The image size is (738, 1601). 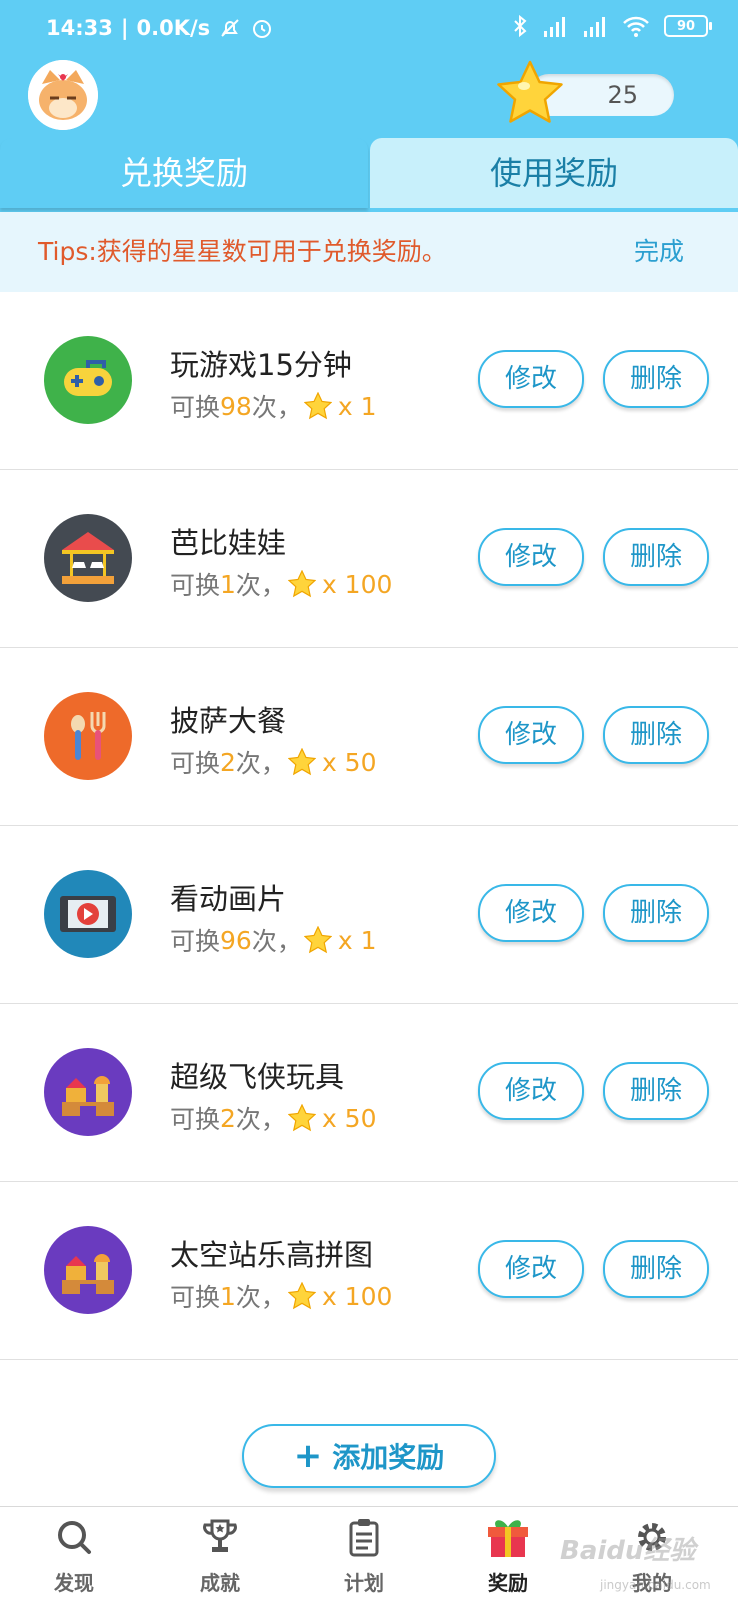 What do you see at coordinates (173, 28) in the screenshot?
I see `network-speed: 0.0K/s` at bounding box center [173, 28].